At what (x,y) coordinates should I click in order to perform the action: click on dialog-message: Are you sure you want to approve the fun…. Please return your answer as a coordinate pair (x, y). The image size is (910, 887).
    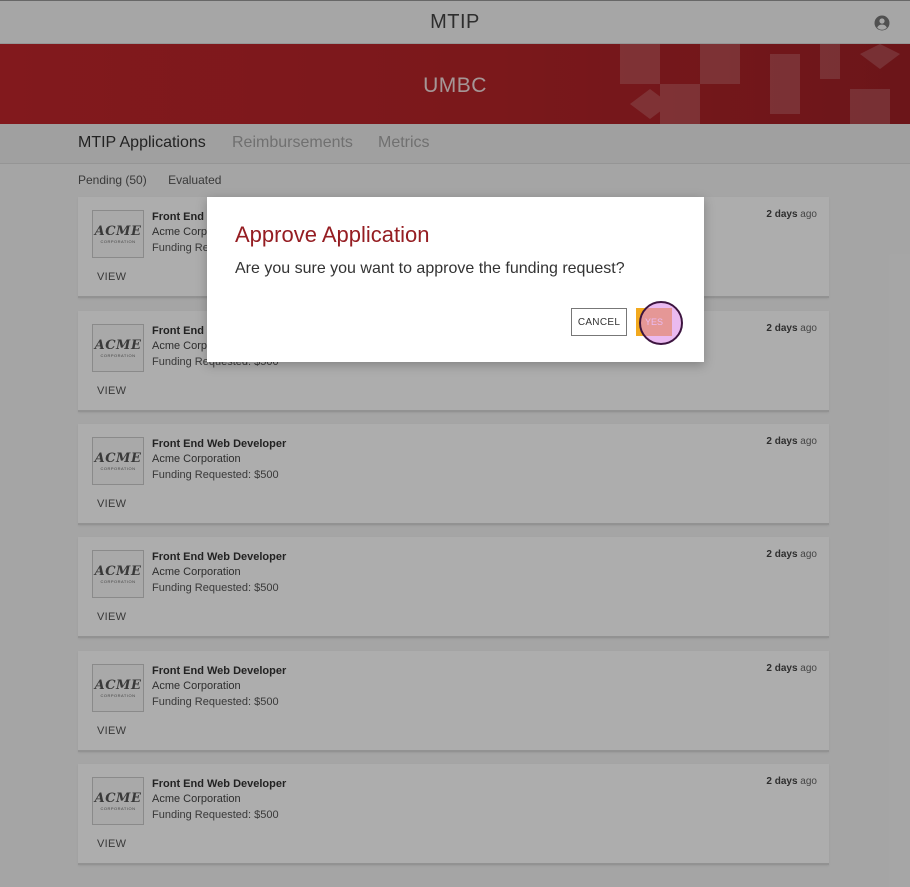
    Looking at the image, I should click on (430, 268).